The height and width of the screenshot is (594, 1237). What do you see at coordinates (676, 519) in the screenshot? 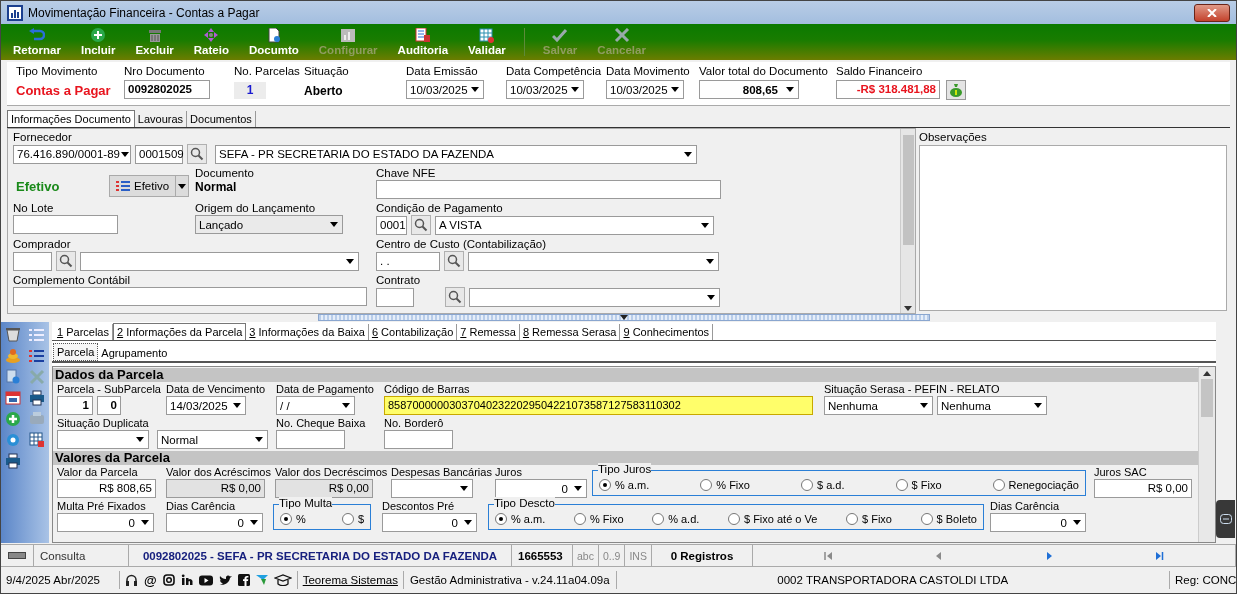
I see `radio-button: % a.d.` at bounding box center [676, 519].